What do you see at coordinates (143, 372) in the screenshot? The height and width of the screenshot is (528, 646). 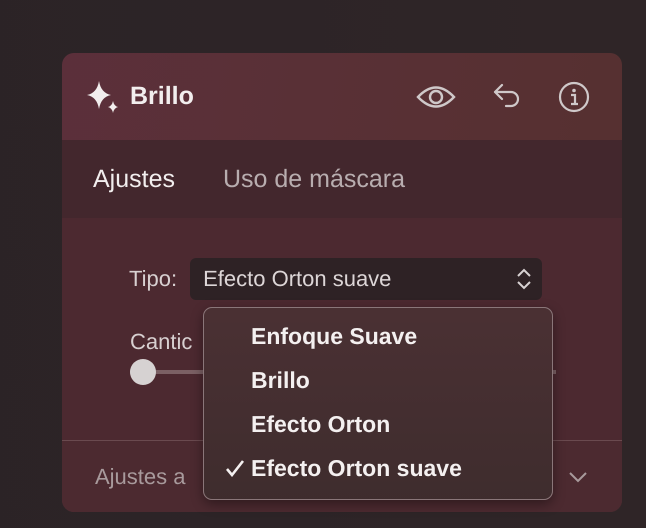 I see `slider-thumb` at bounding box center [143, 372].